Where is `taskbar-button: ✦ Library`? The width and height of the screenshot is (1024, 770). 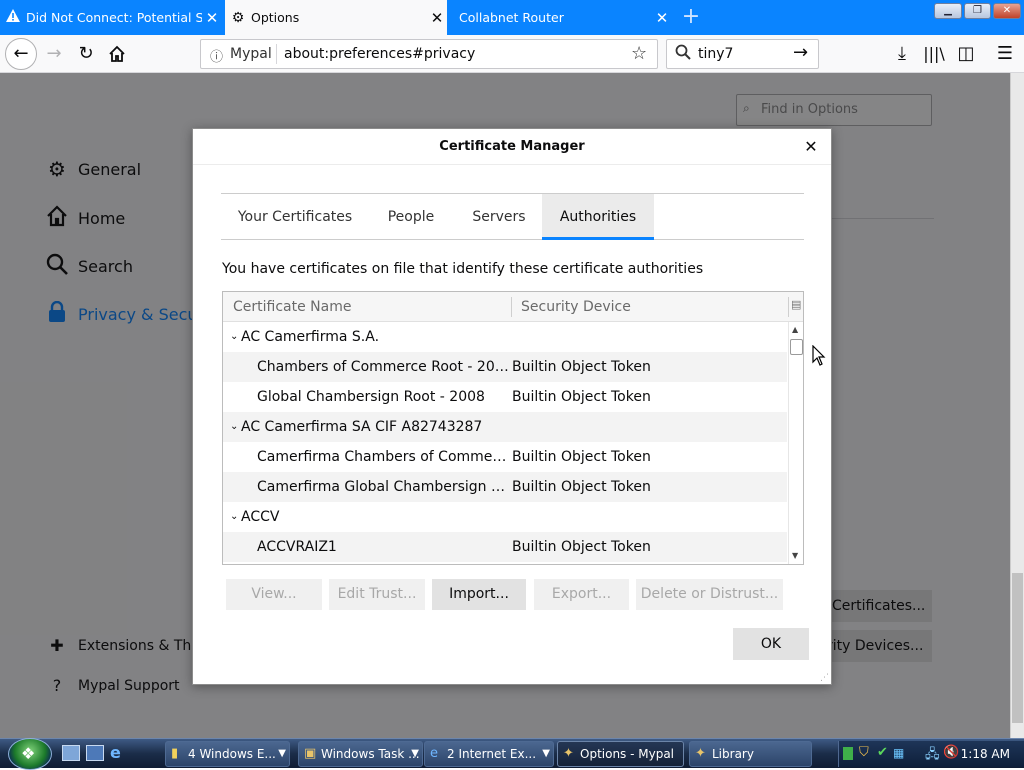
taskbar-button: ✦ Library is located at coordinates (750, 754).